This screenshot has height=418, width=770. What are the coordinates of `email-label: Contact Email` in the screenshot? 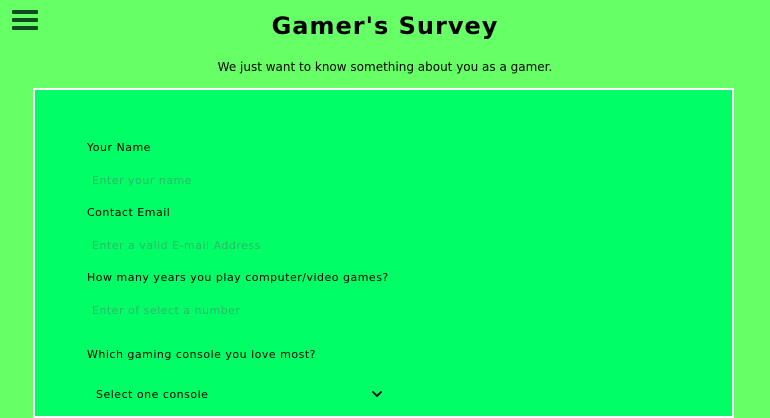 It's located at (129, 212).